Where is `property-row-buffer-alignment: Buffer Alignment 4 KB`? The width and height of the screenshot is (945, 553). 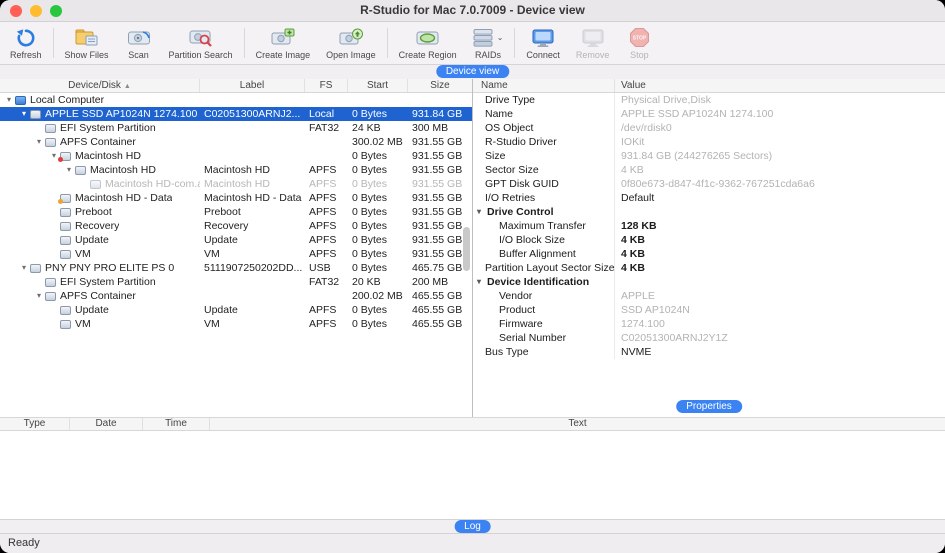 property-row-buffer-alignment: Buffer Alignment 4 KB is located at coordinates (709, 254).